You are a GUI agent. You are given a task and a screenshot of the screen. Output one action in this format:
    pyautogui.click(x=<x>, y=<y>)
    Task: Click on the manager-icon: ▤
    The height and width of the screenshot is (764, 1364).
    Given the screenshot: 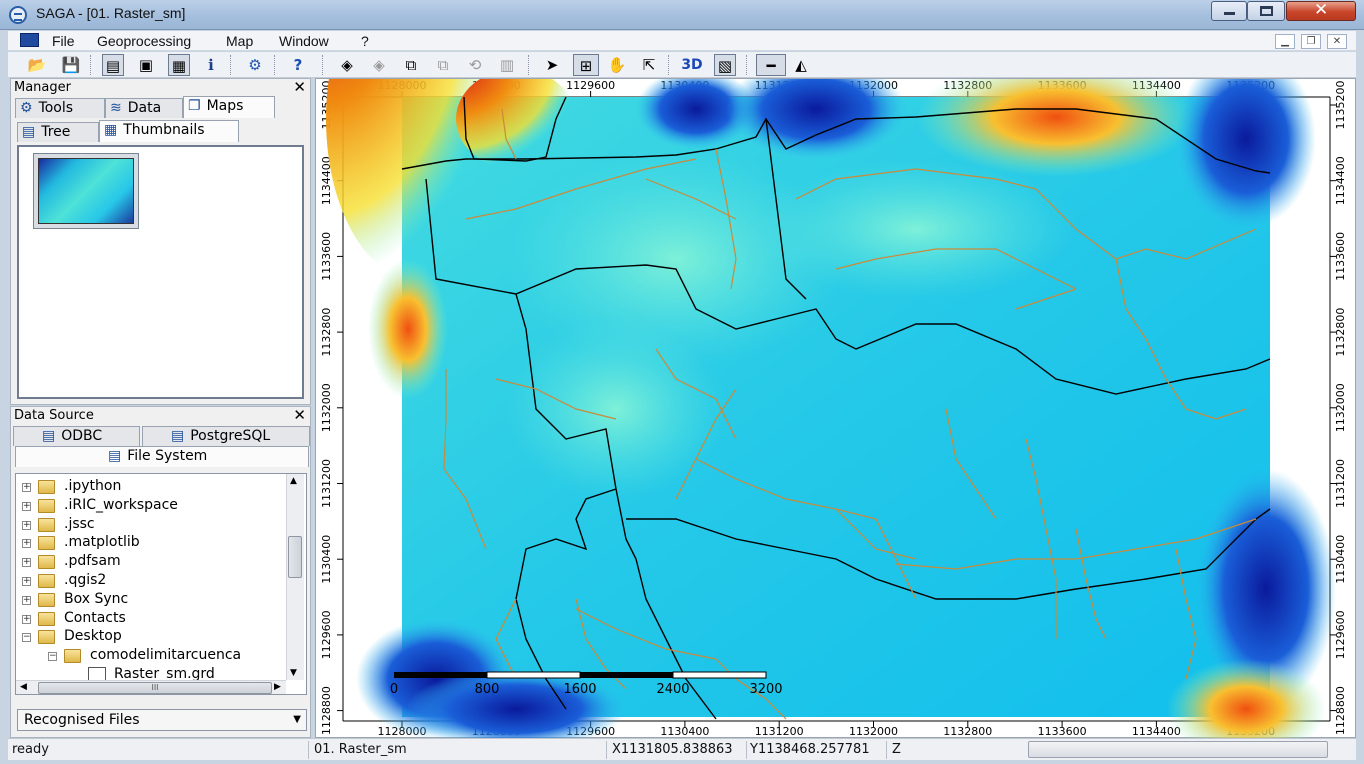 What is the action you would take?
    pyautogui.click(x=113, y=65)
    